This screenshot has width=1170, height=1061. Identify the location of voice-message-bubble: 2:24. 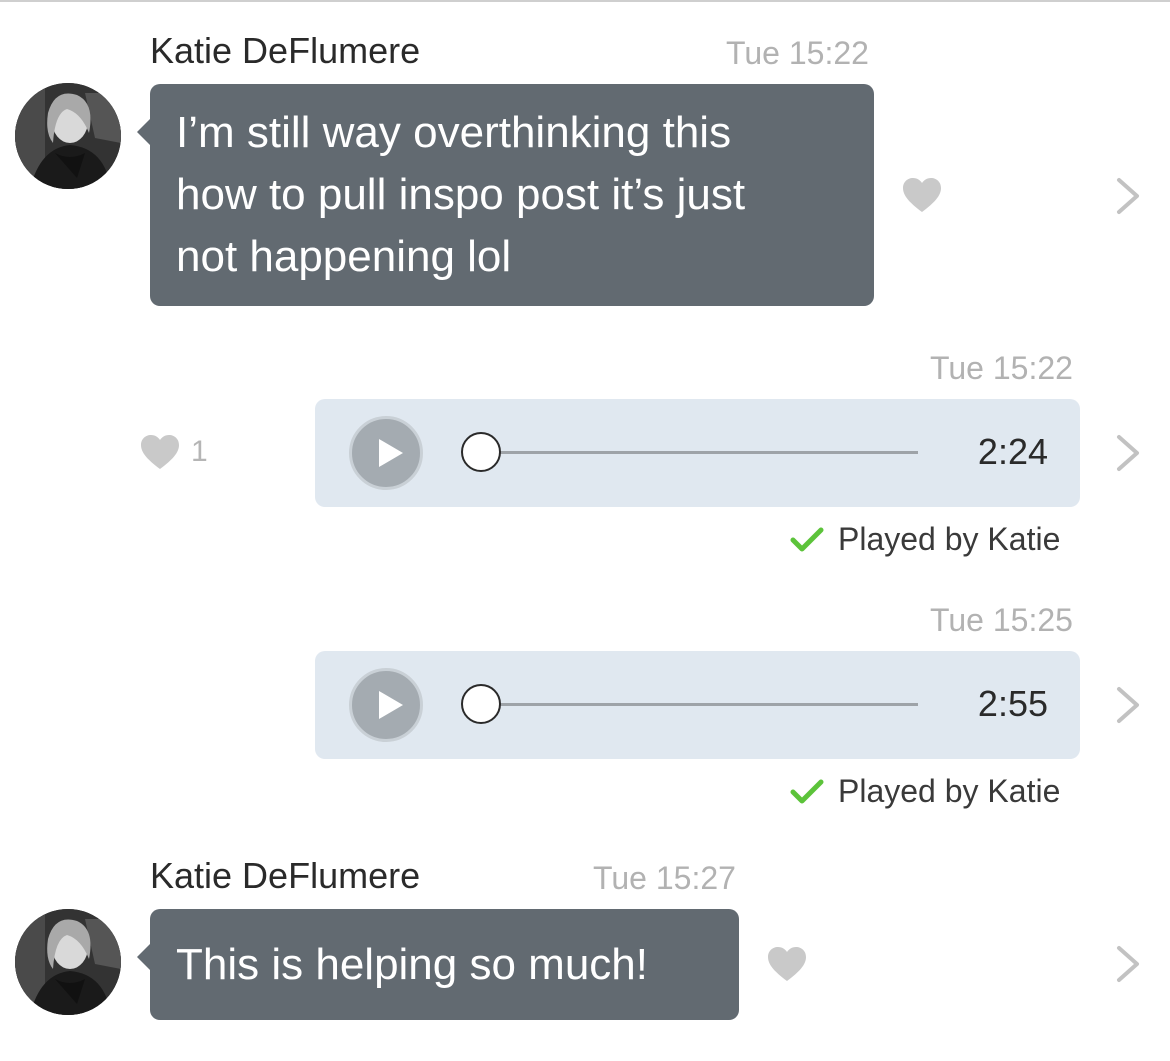
(697, 453).